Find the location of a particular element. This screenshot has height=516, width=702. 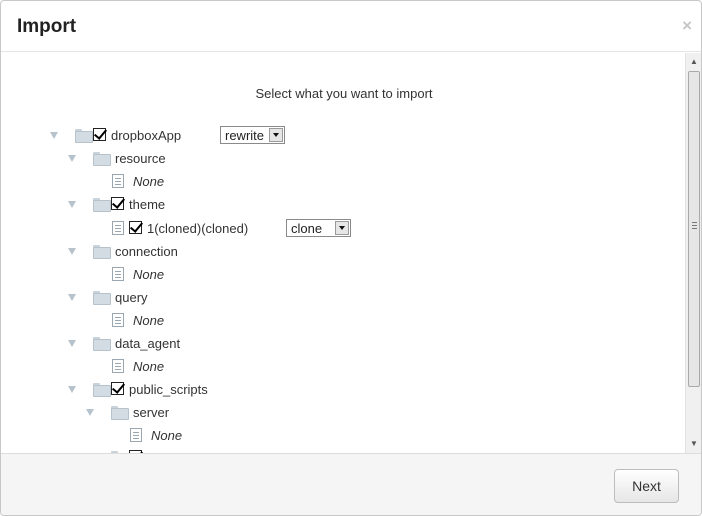

vertical-scrollbar: ▲ ▼ is located at coordinates (693, 253).